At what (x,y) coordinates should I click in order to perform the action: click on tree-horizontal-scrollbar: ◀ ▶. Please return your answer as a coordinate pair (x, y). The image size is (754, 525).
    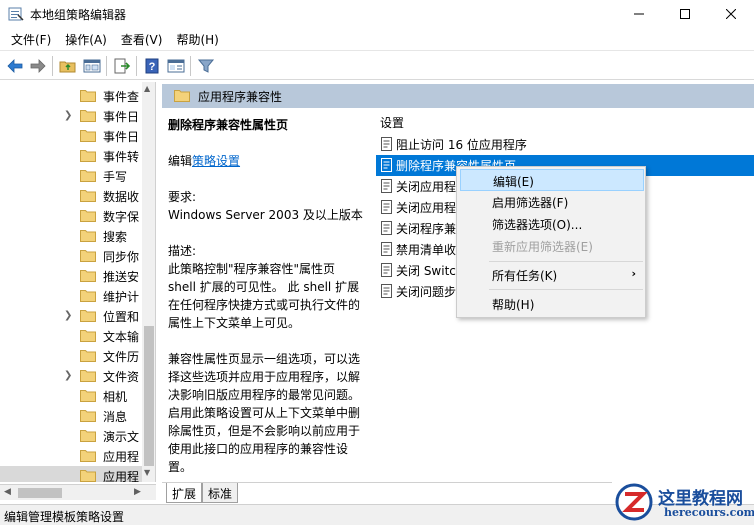
    Looking at the image, I should click on (78, 492).